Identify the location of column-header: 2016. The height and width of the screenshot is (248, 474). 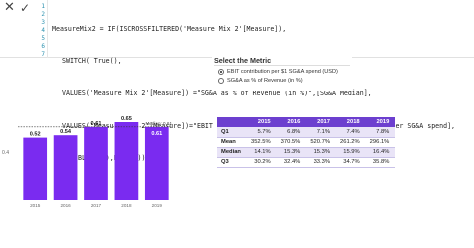
(291, 122).